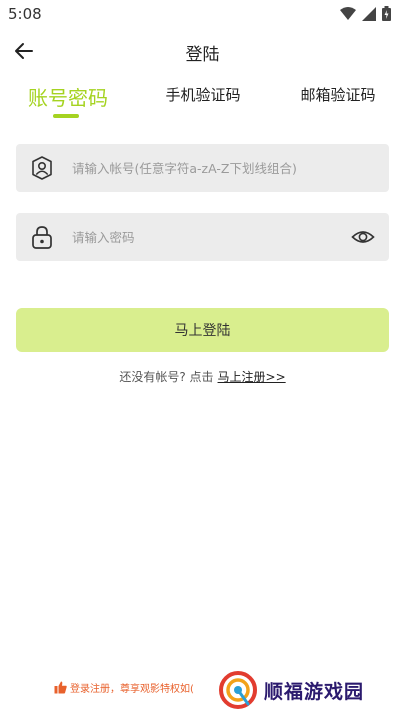  I want to click on bottom-note-text: 登录注册，尊享观影特权如(, so click(132, 689).